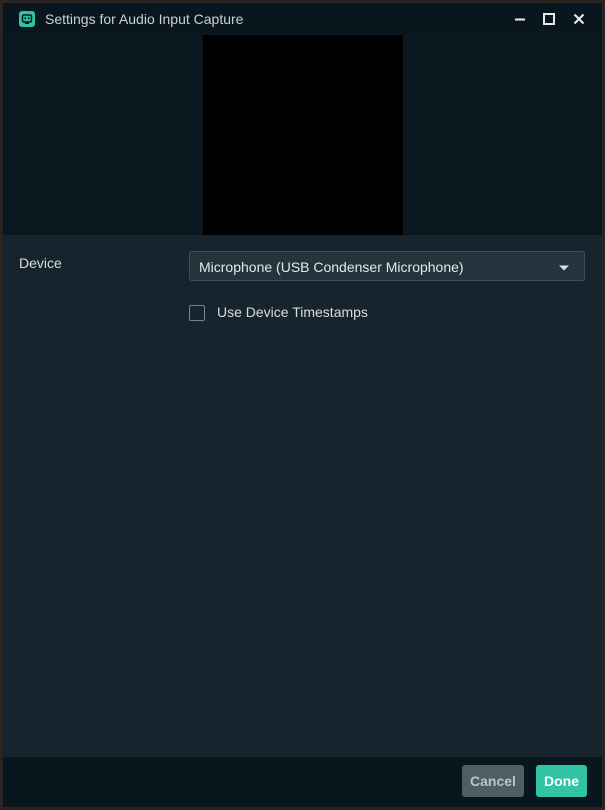 This screenshot has width=605, height=810. Describe the element at coordinates (40, 263) in the screenshot. I see `device-label: Device` at that location.